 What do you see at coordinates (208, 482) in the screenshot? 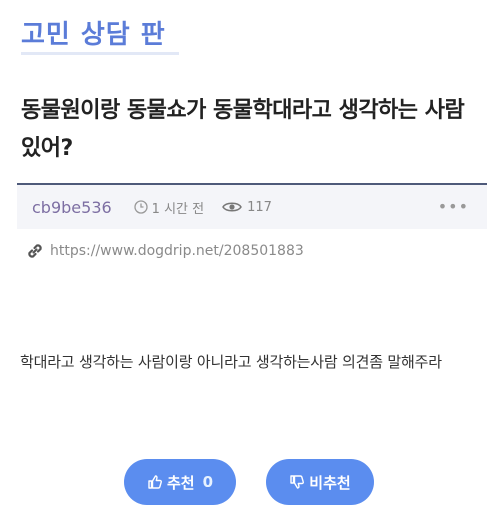
I see `upvote-count: 0` at bounding box center [208, 482].